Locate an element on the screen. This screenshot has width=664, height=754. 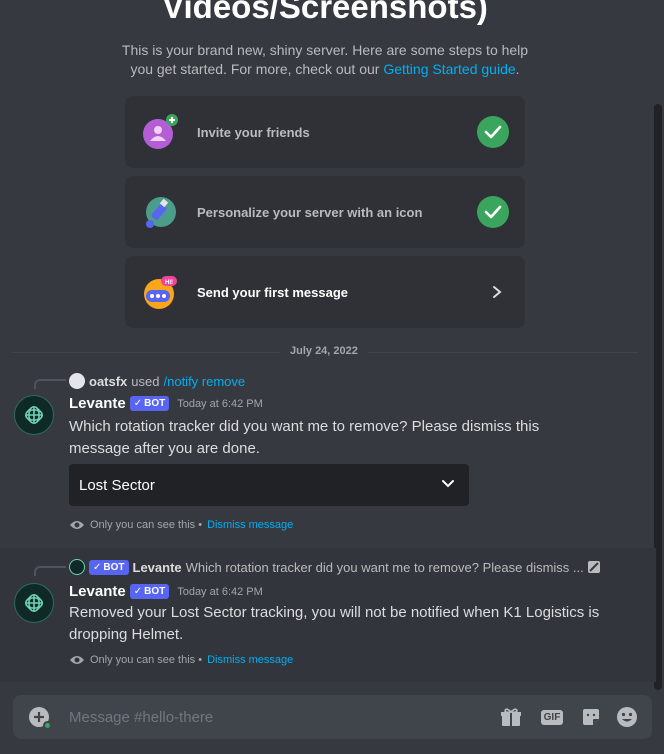
chevron-down-icon is located at coordinates (448, 484).